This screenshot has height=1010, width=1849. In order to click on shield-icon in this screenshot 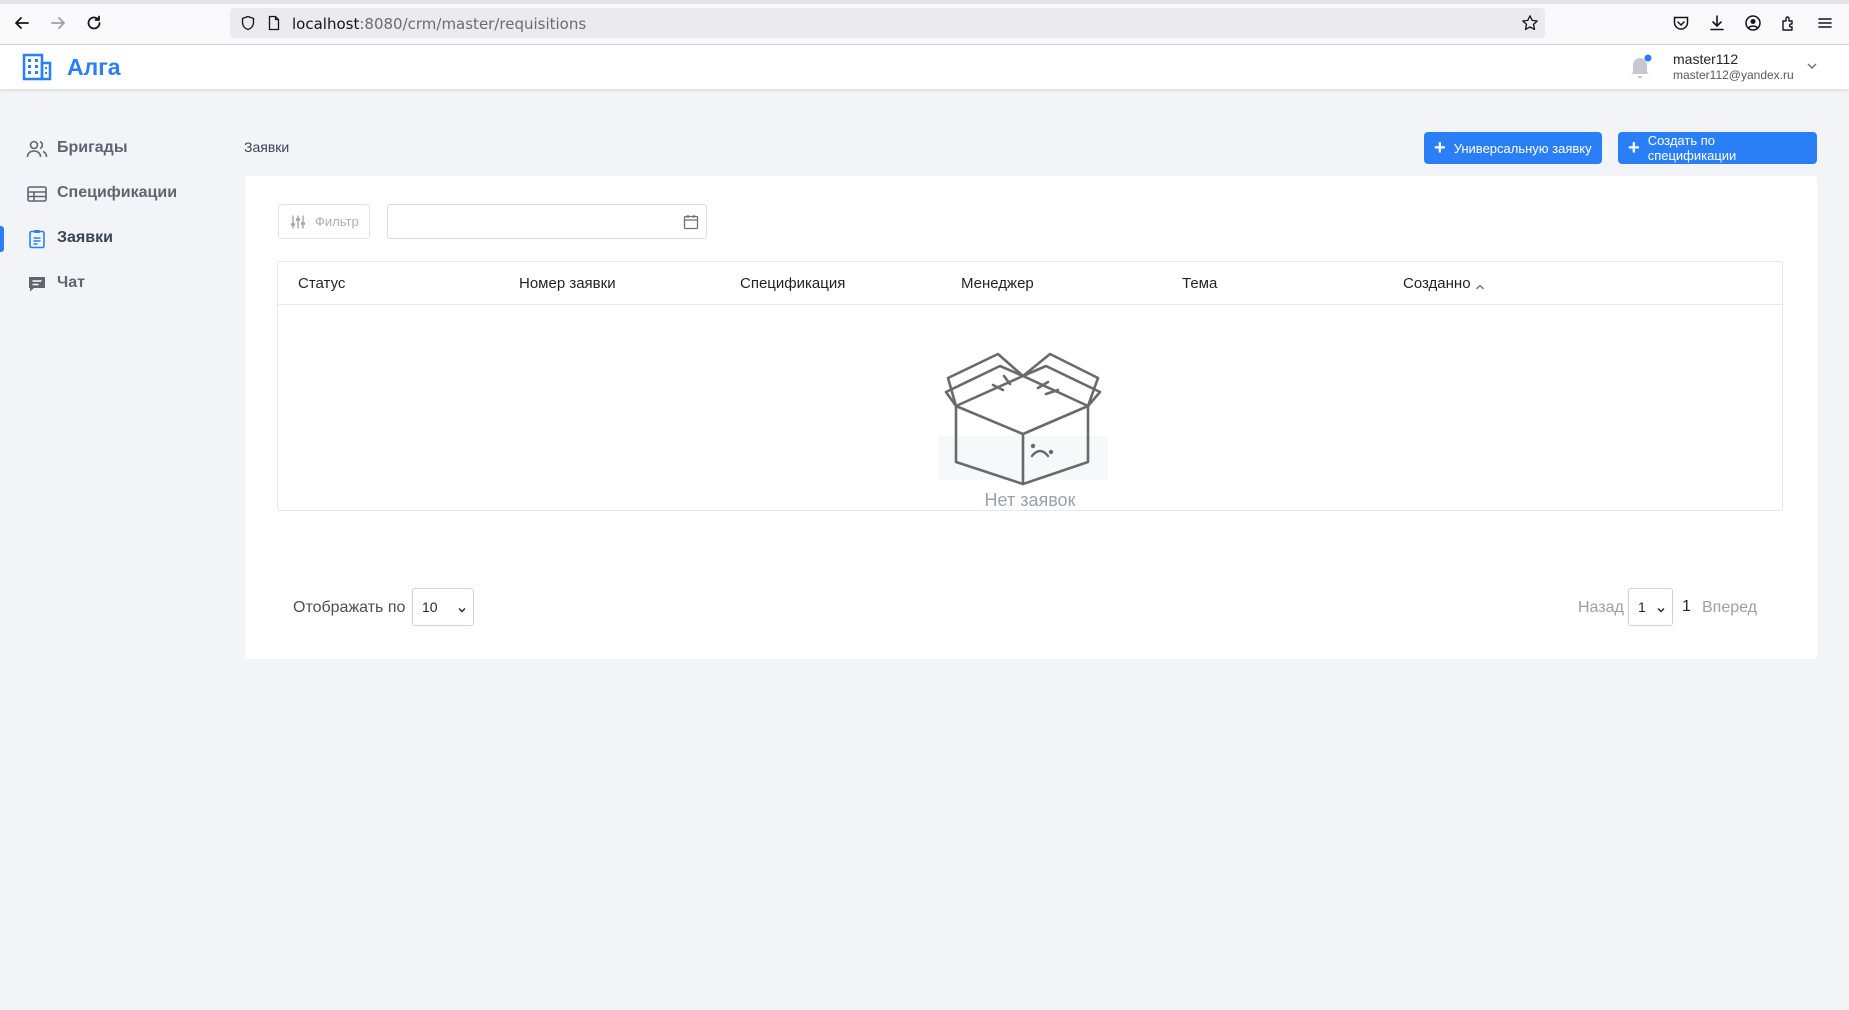, I will do `click(248, 25)`.